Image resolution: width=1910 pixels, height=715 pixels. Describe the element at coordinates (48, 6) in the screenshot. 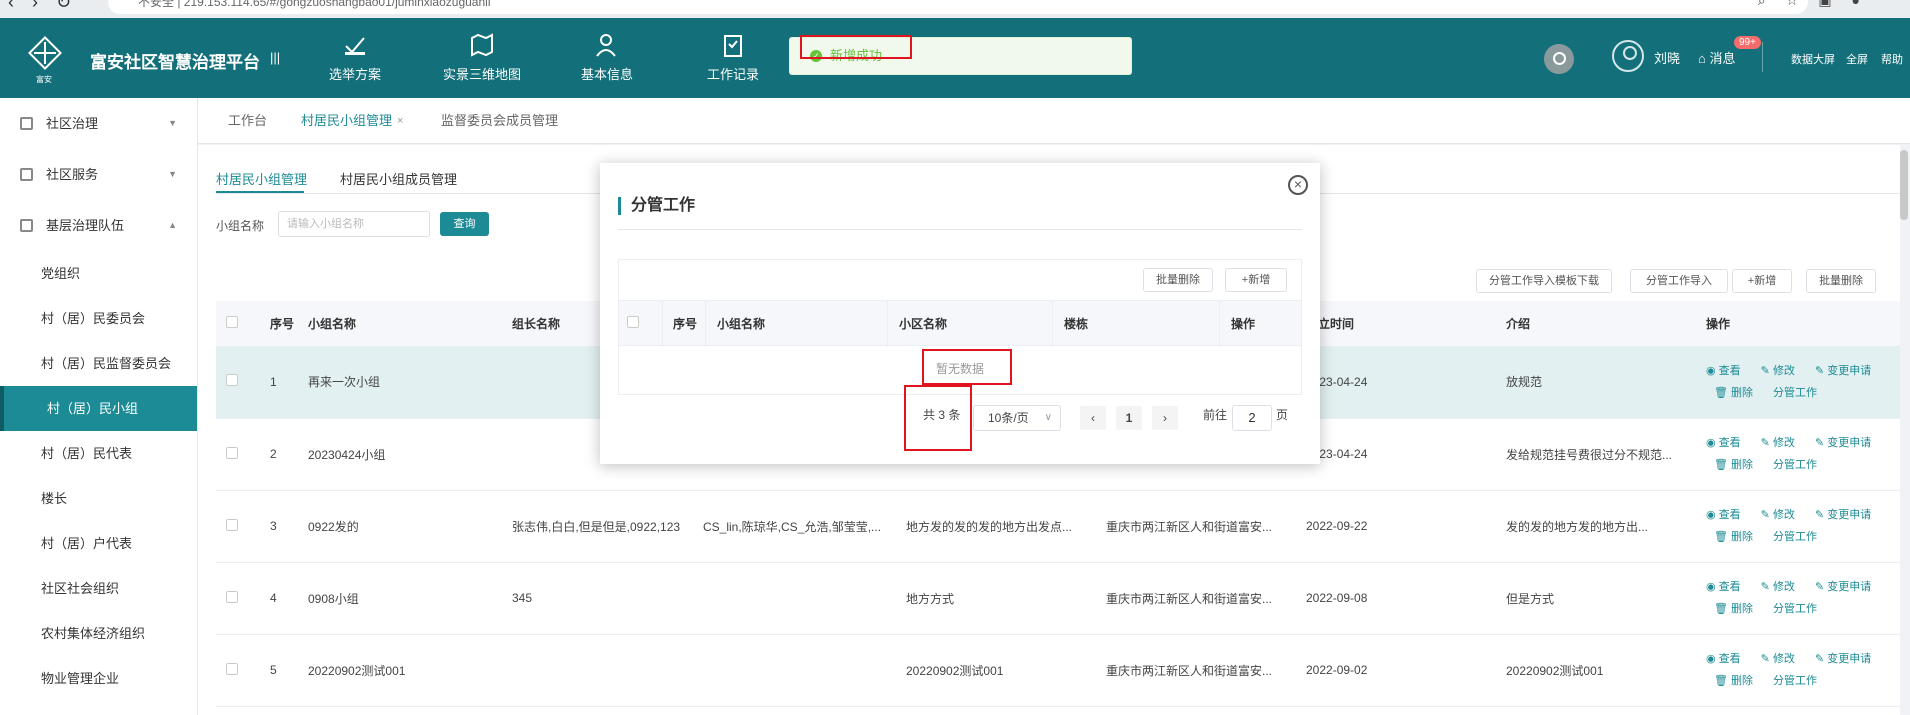

I see `browser-nav-icons: ‹›↻` at that location.